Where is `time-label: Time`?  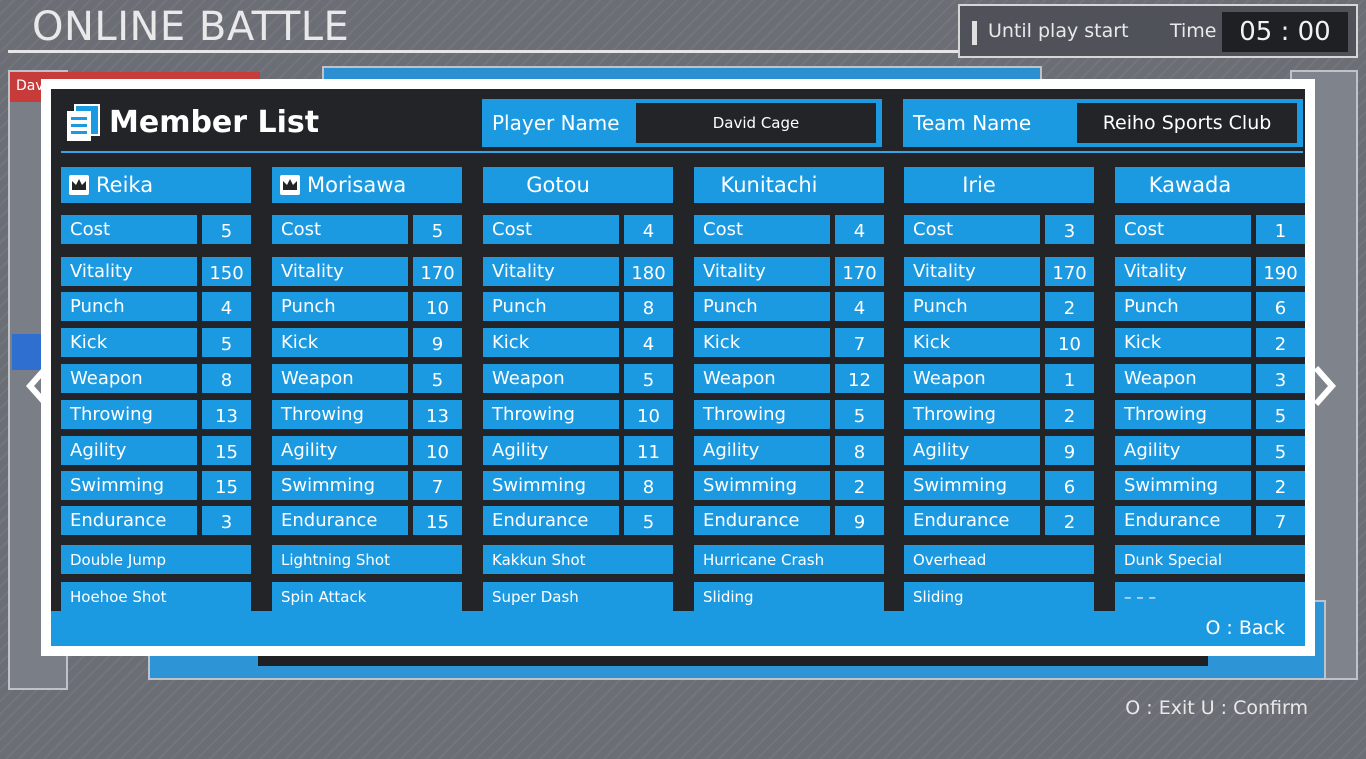 time-label: Time is located at coordinates (1193, 31).